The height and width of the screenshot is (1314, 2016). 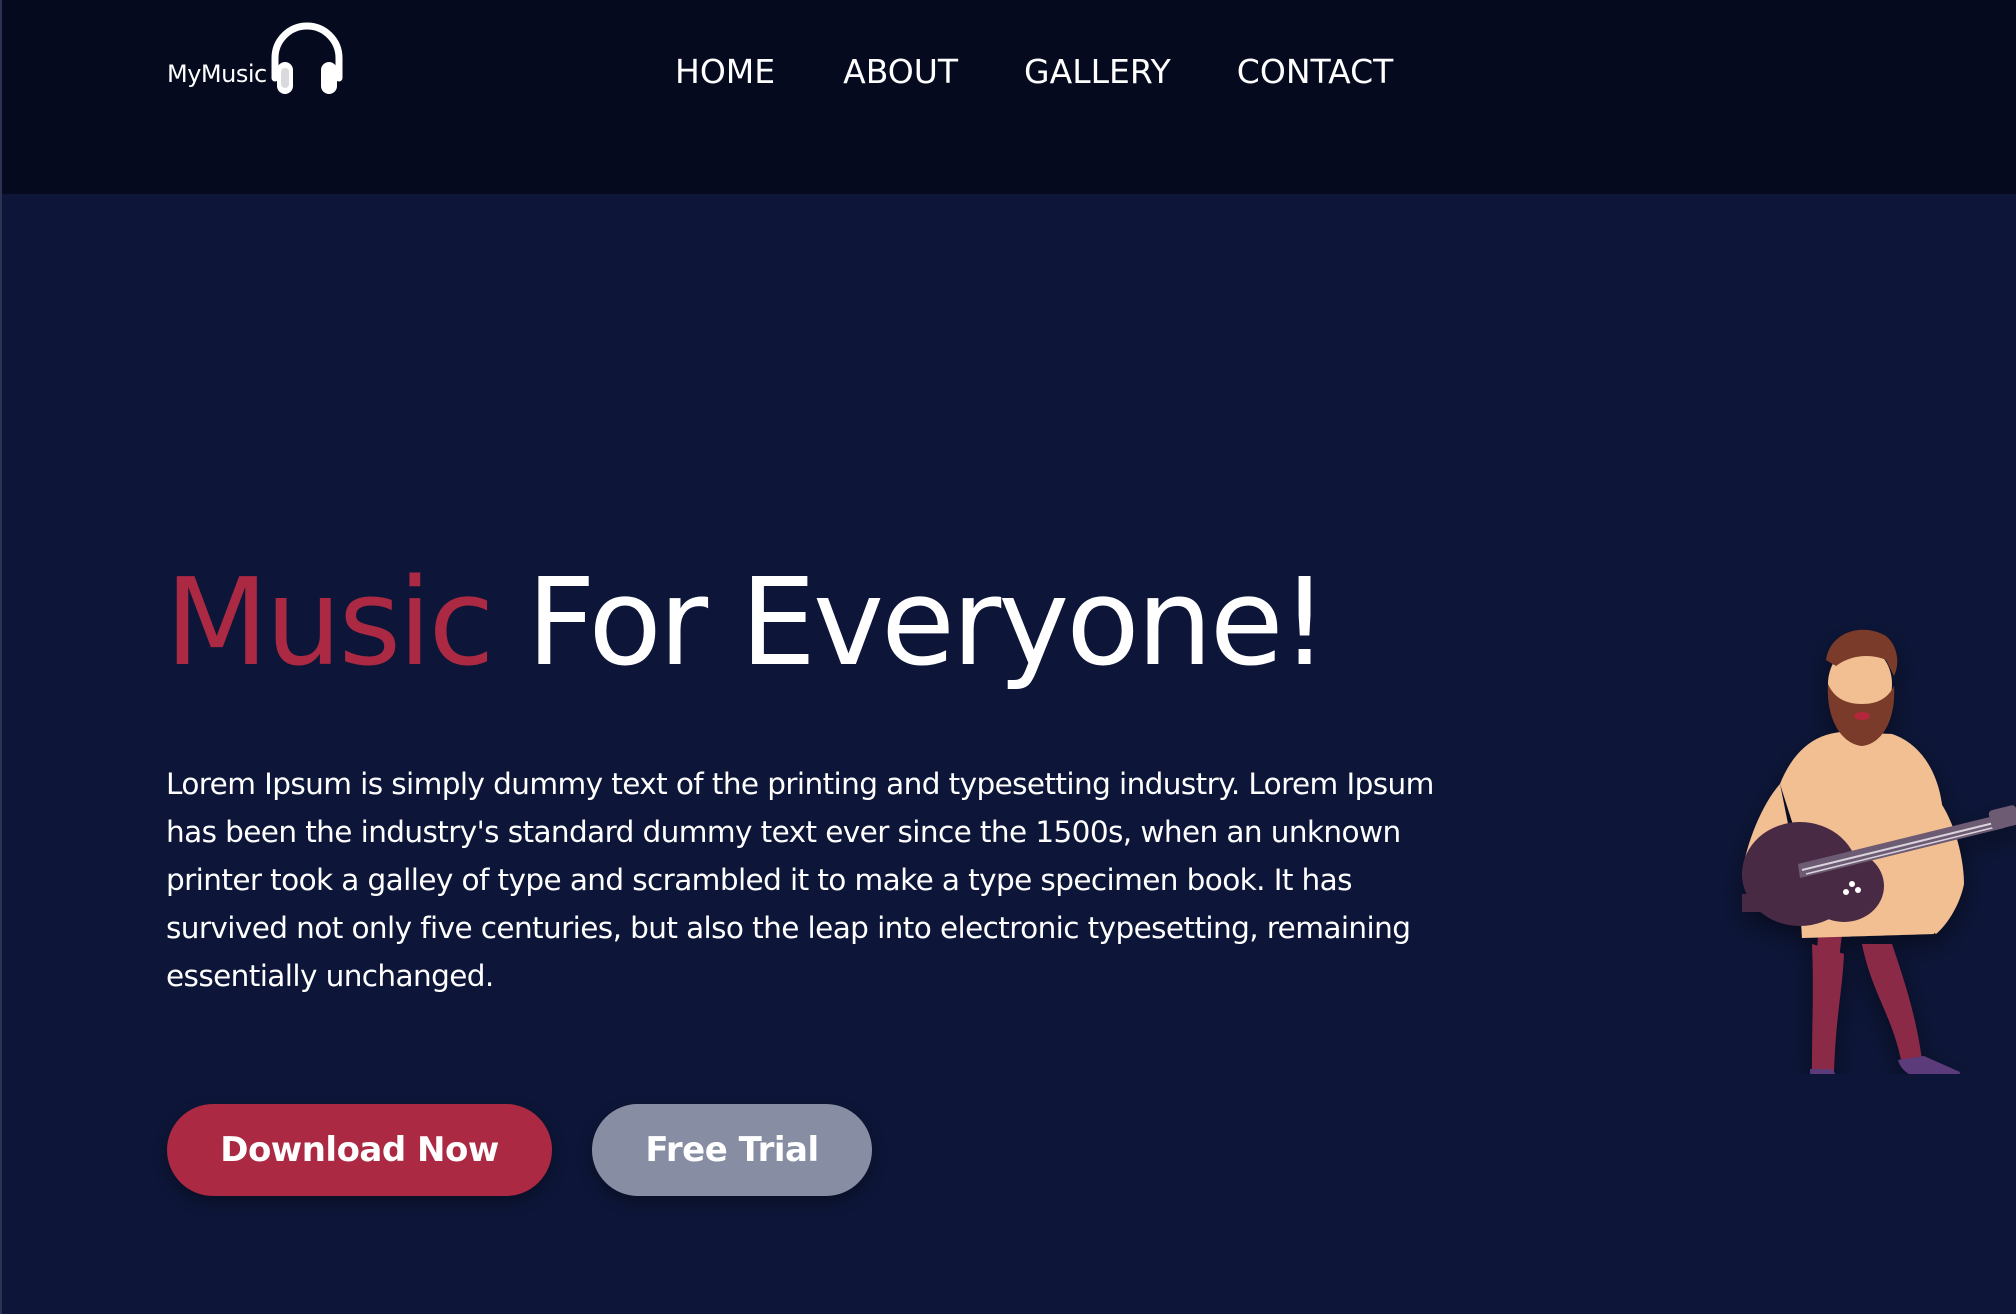 What do you see at coordinates (329, 623) in the screenshot?
I see `hero-title-accent: Music` at bounding box center [329, 623].